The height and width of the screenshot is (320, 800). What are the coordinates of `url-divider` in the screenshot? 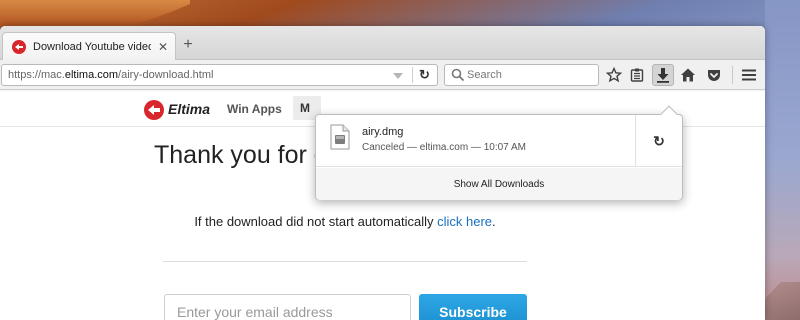 It's located at (412, 75).